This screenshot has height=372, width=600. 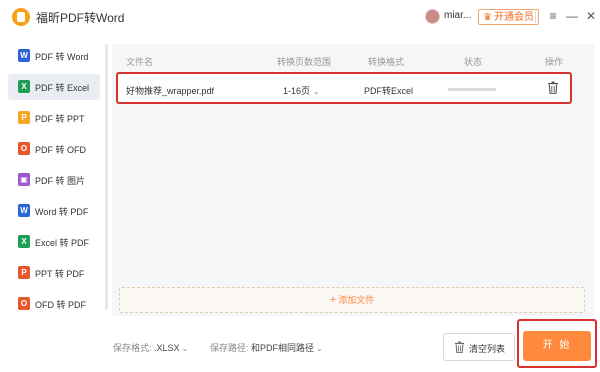 I want to click on sidebar-item-4: ▣ PDF 转 图片, so click(x=54, y=180).